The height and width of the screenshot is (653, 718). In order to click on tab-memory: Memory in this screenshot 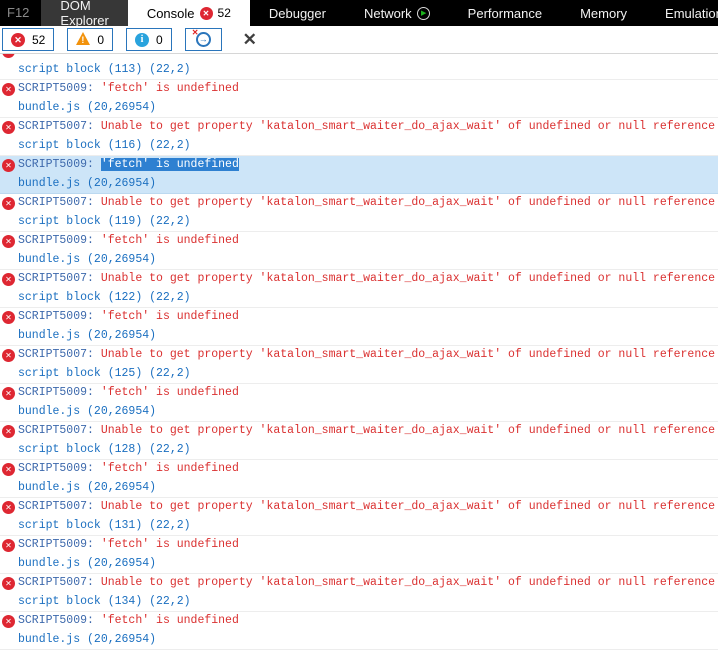, I will do `click(603, 13)`.